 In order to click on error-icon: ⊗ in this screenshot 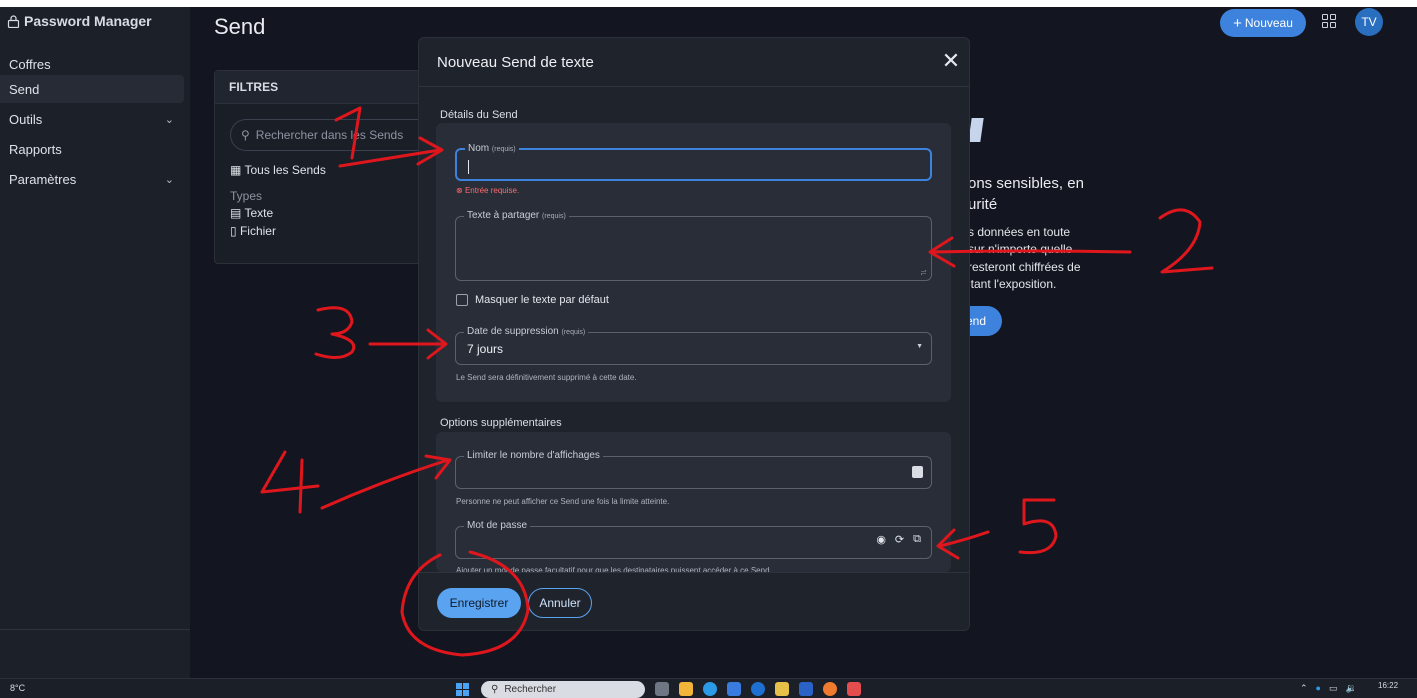, I will do `click(459, 190)`.